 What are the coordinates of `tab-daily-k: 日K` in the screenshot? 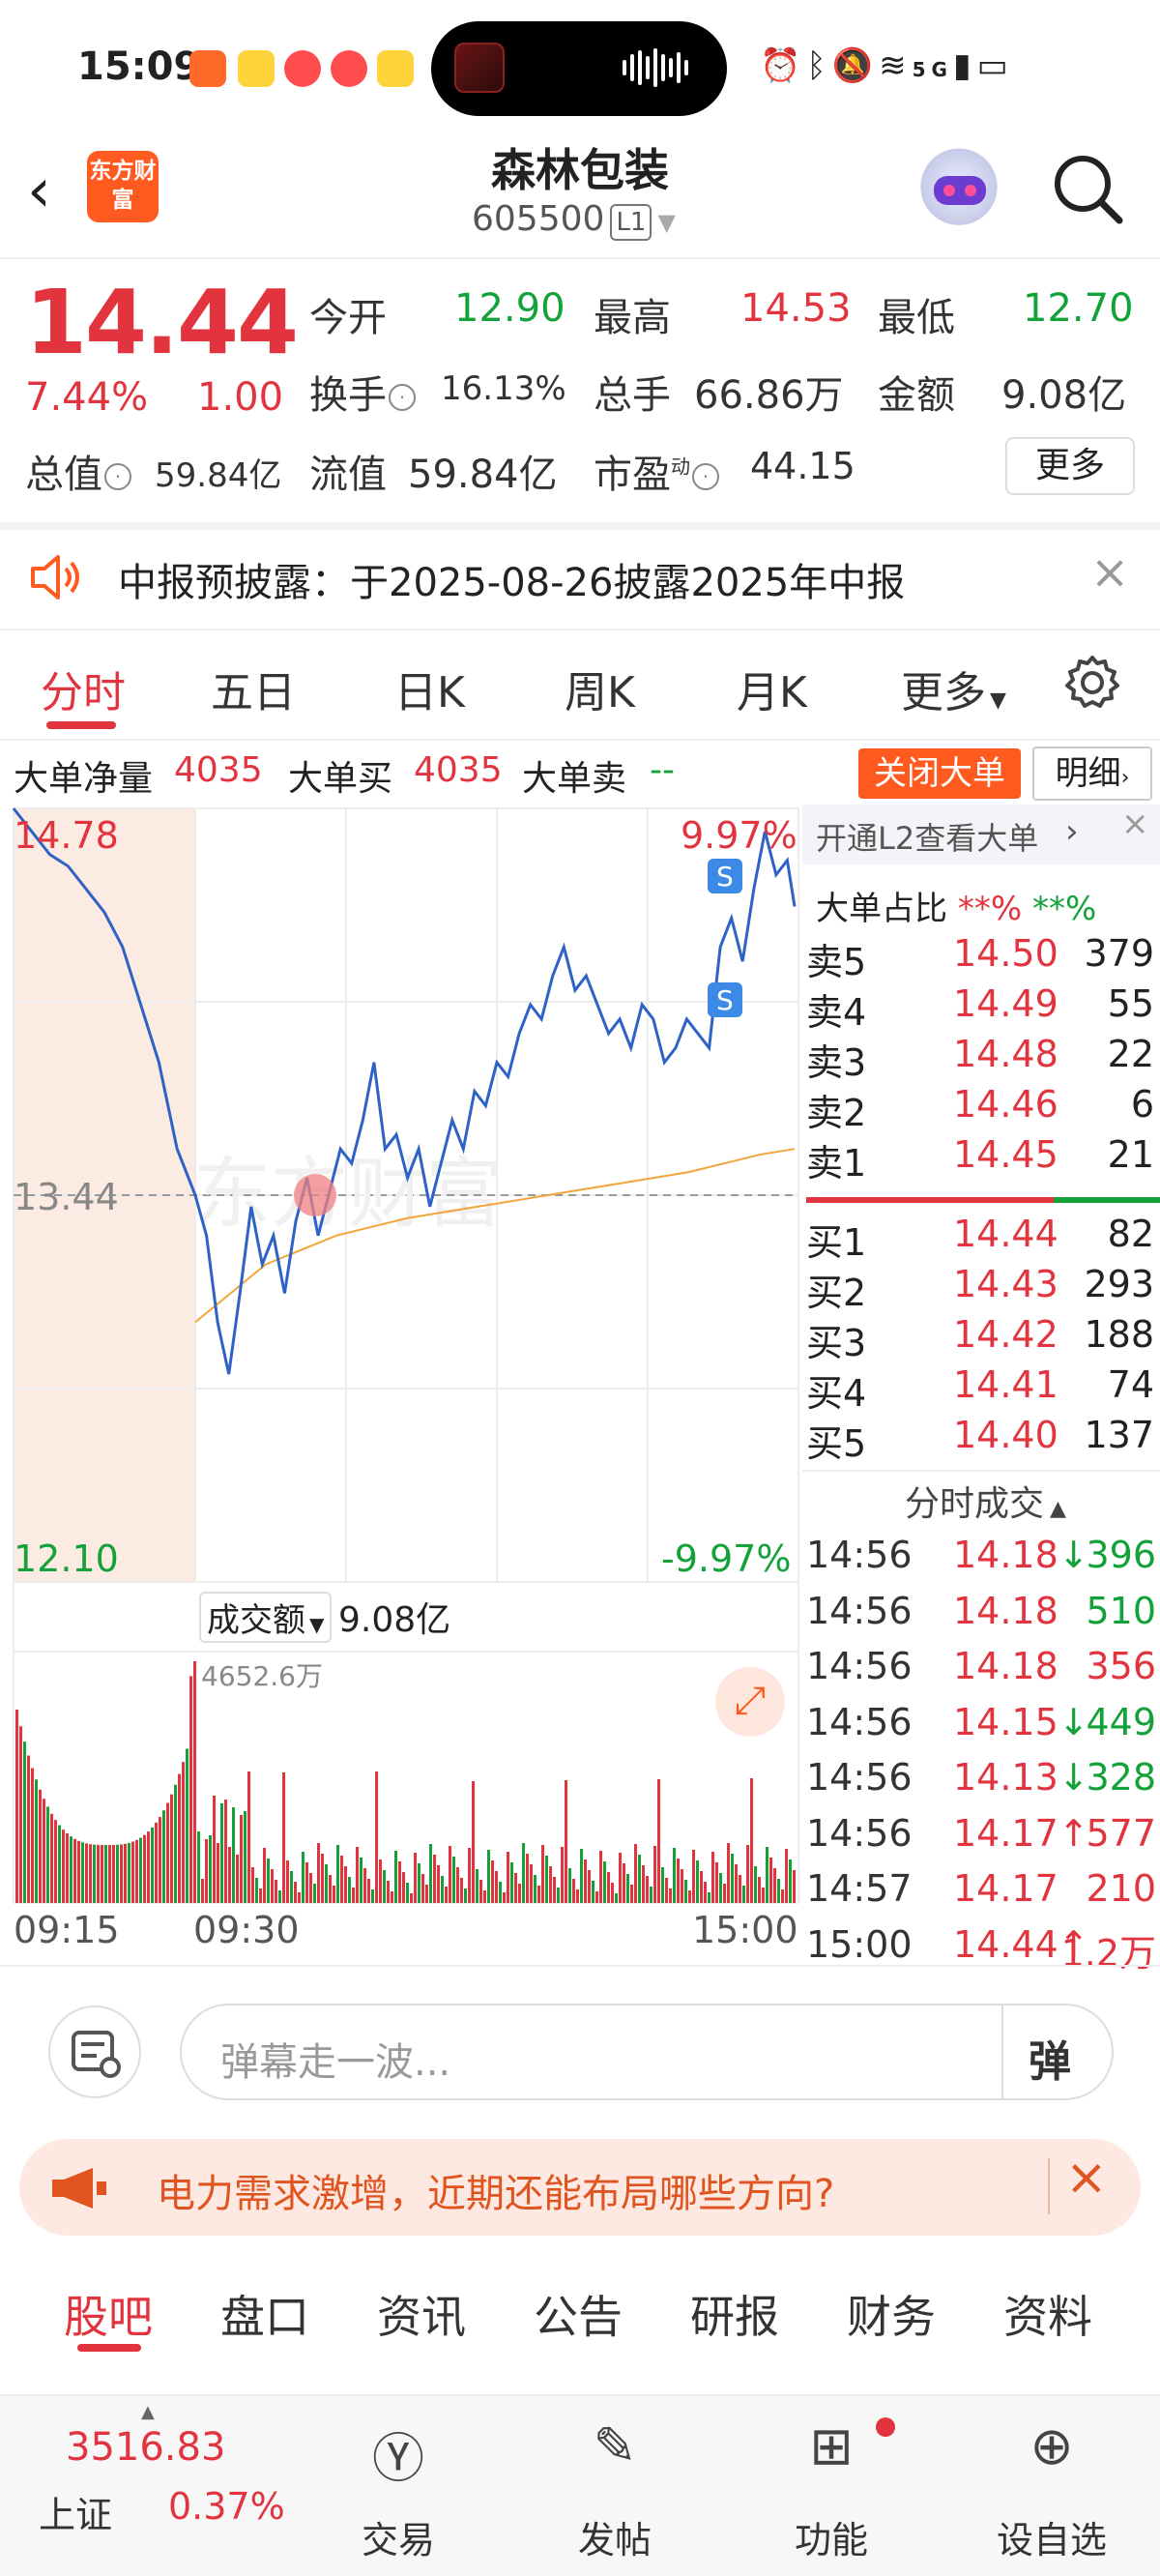 It's located at (429, 688).